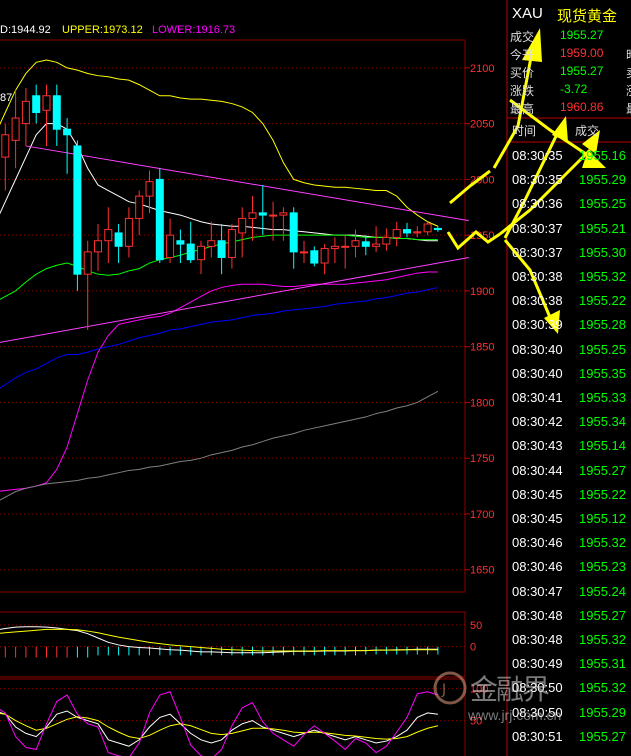  I want to click on tick-row: 08:30:40 1955.35, so click(571, 376).